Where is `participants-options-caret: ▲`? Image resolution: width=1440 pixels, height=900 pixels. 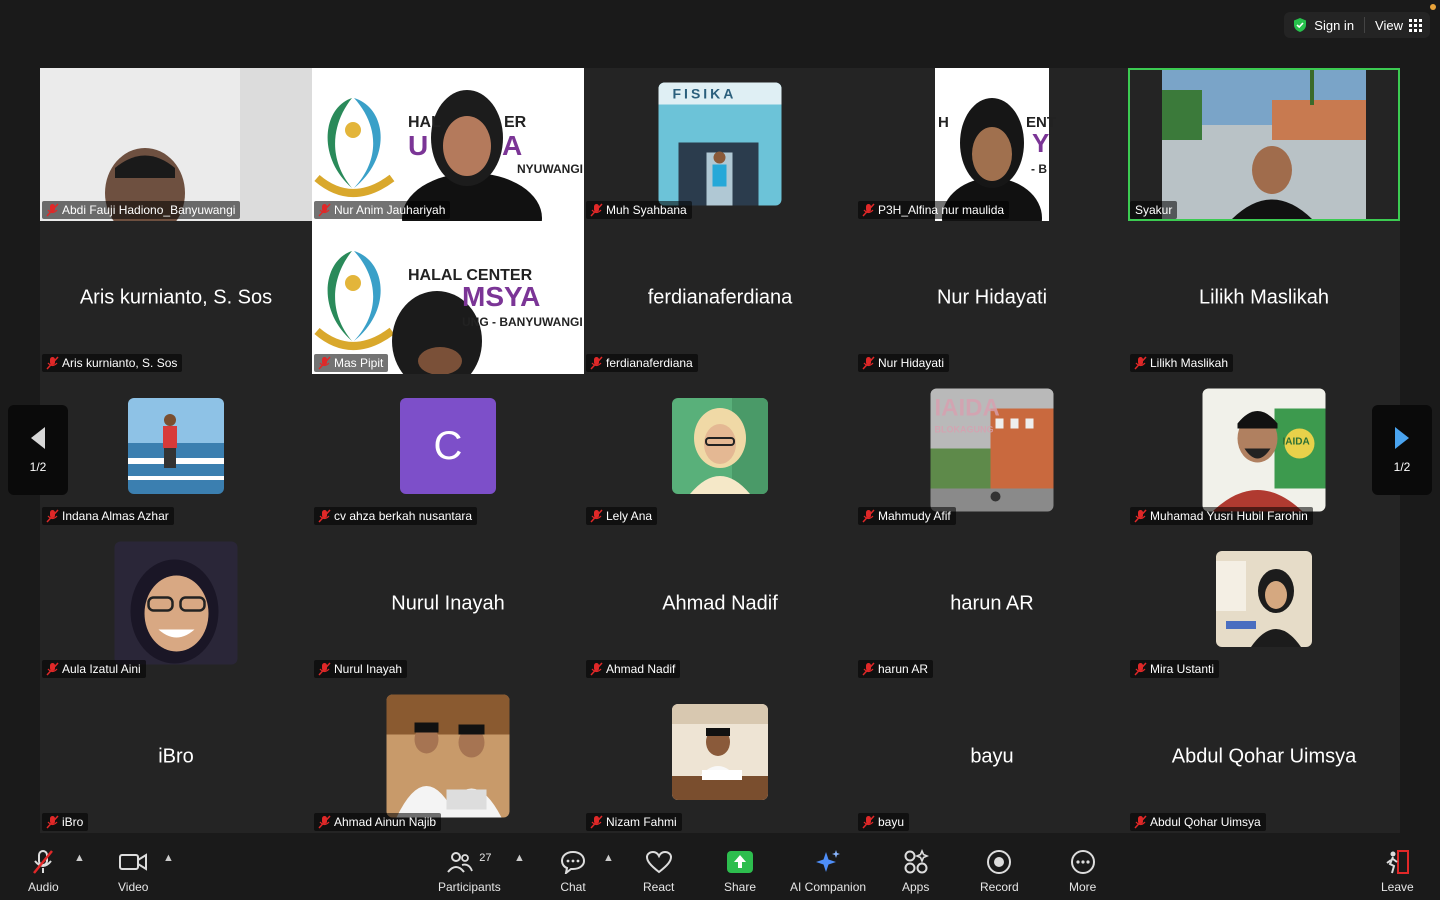
participants-options-caret: ▲ is located at coordinates (519, 858).